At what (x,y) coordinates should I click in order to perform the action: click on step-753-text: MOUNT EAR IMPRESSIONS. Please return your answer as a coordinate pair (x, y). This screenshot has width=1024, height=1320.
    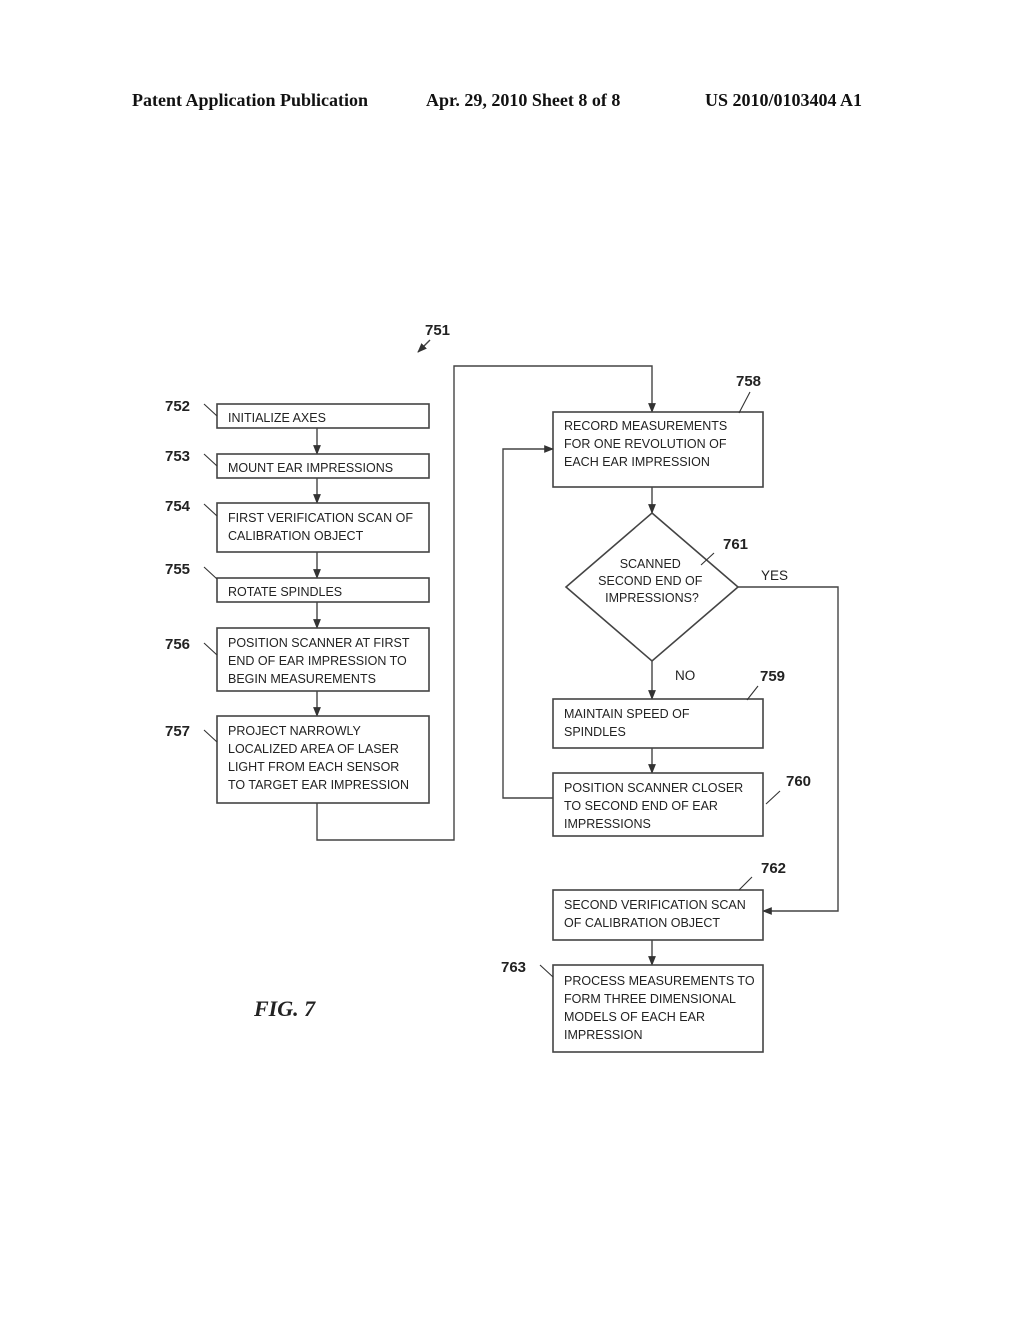
    Looking at the image, I should click on (310, 468).